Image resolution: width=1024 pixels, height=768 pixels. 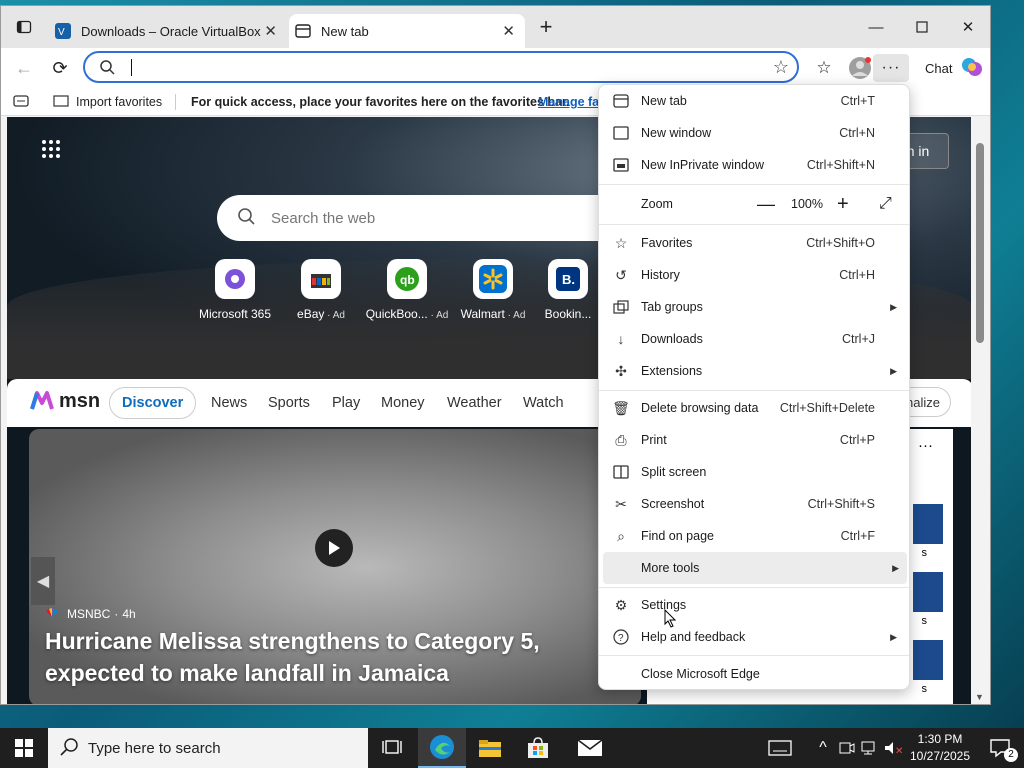 What do you see at coordinates (538, 748) in the screenshot?
I see `store-icon` at bounding box center [538, 748].